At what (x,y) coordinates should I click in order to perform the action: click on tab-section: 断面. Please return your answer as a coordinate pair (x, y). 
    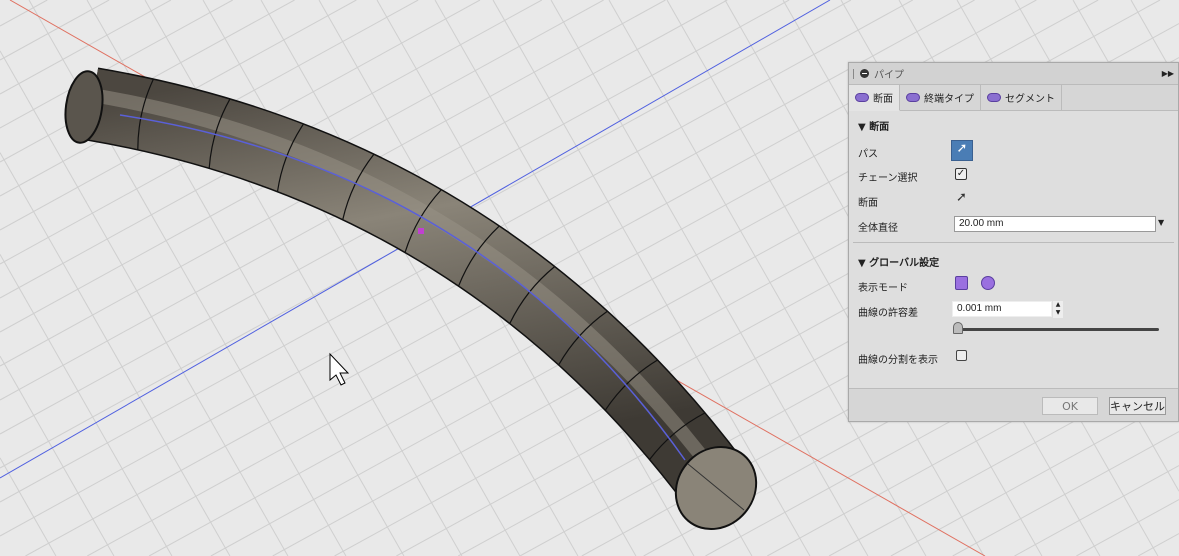
    Looking at the image, I should click on (874, 98).